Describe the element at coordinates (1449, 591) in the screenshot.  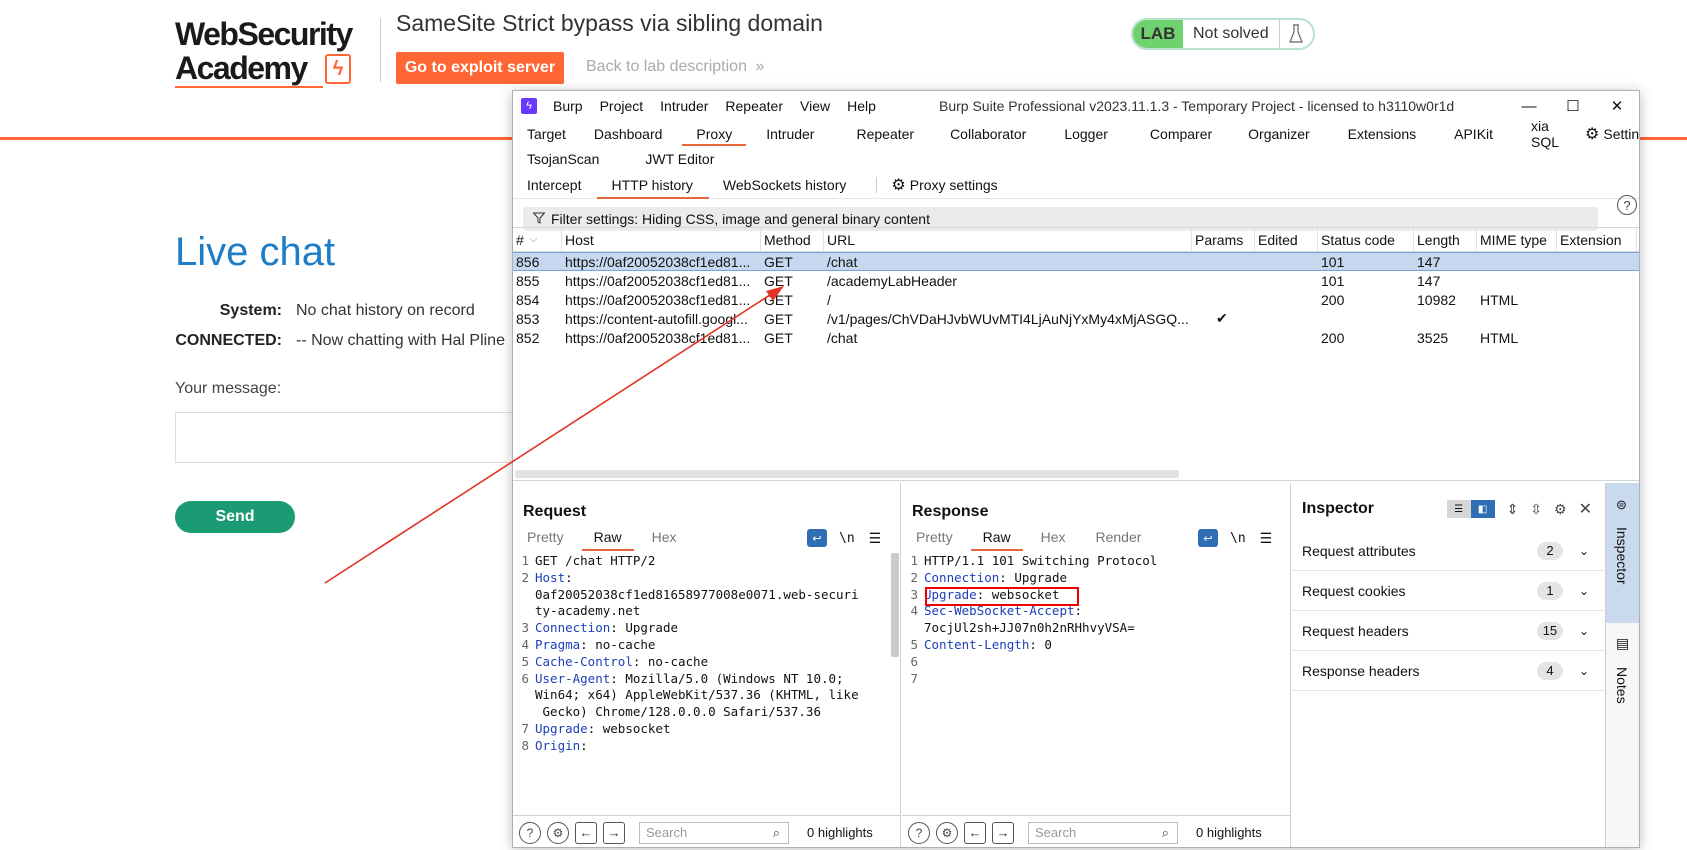
I see `inspector-section-request-cookies: Request cookies 1 ⌄` at that location.